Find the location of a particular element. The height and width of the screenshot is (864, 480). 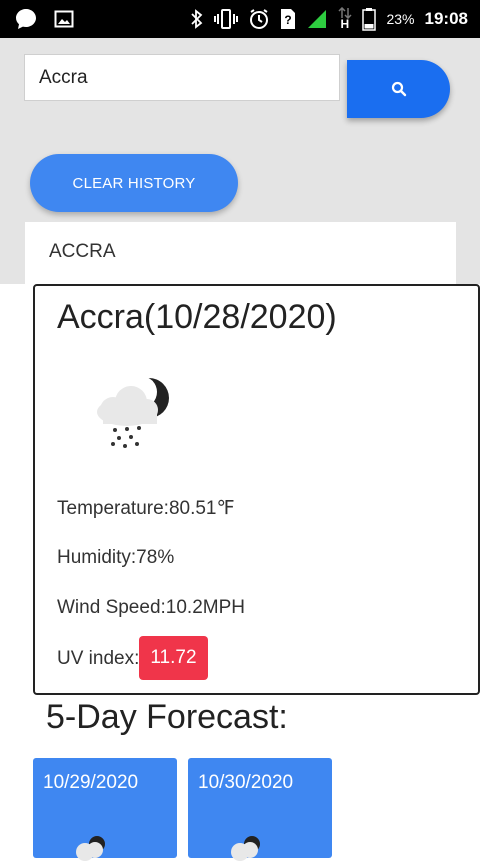

forecast-card: 10/30/2020 is located at coordinates (260, 809).